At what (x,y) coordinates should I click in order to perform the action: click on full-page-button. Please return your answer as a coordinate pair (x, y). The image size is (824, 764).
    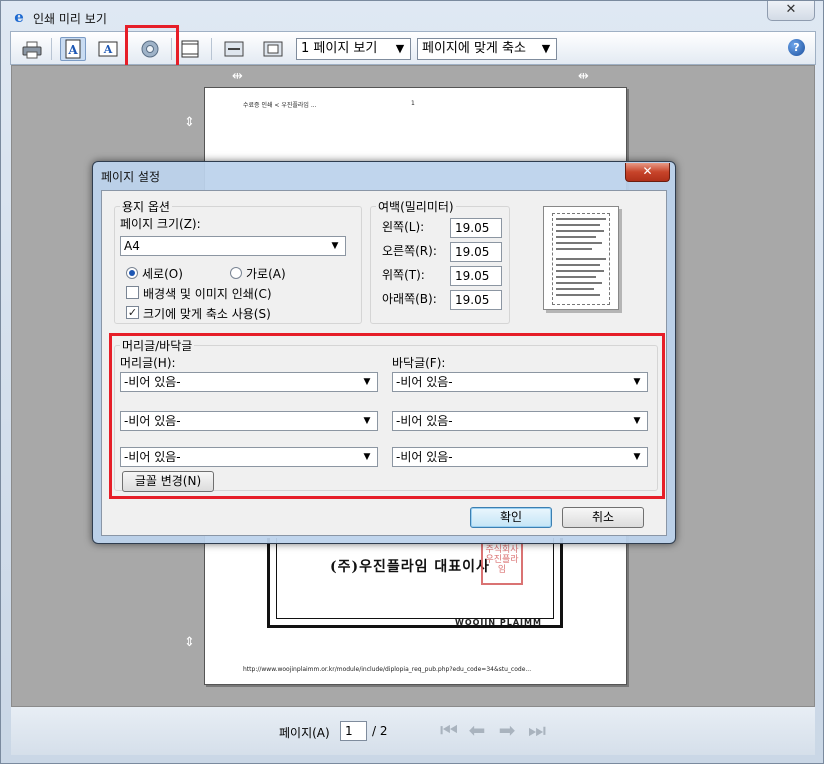
    Looking at the image, I should click on (273, 49).